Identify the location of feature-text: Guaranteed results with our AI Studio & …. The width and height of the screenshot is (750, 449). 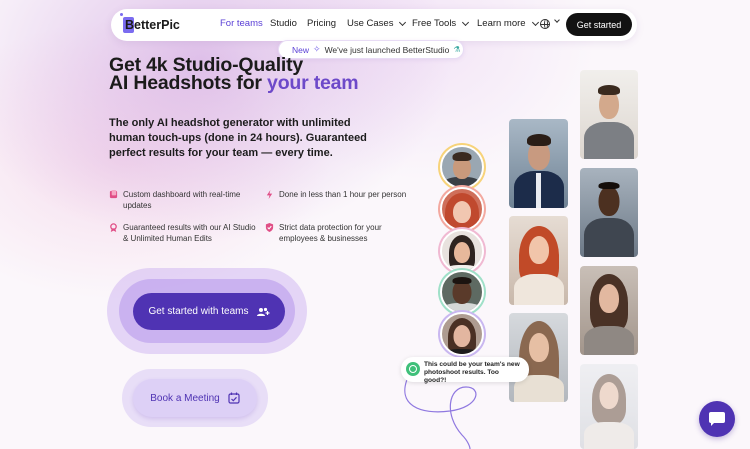
(189, 233).